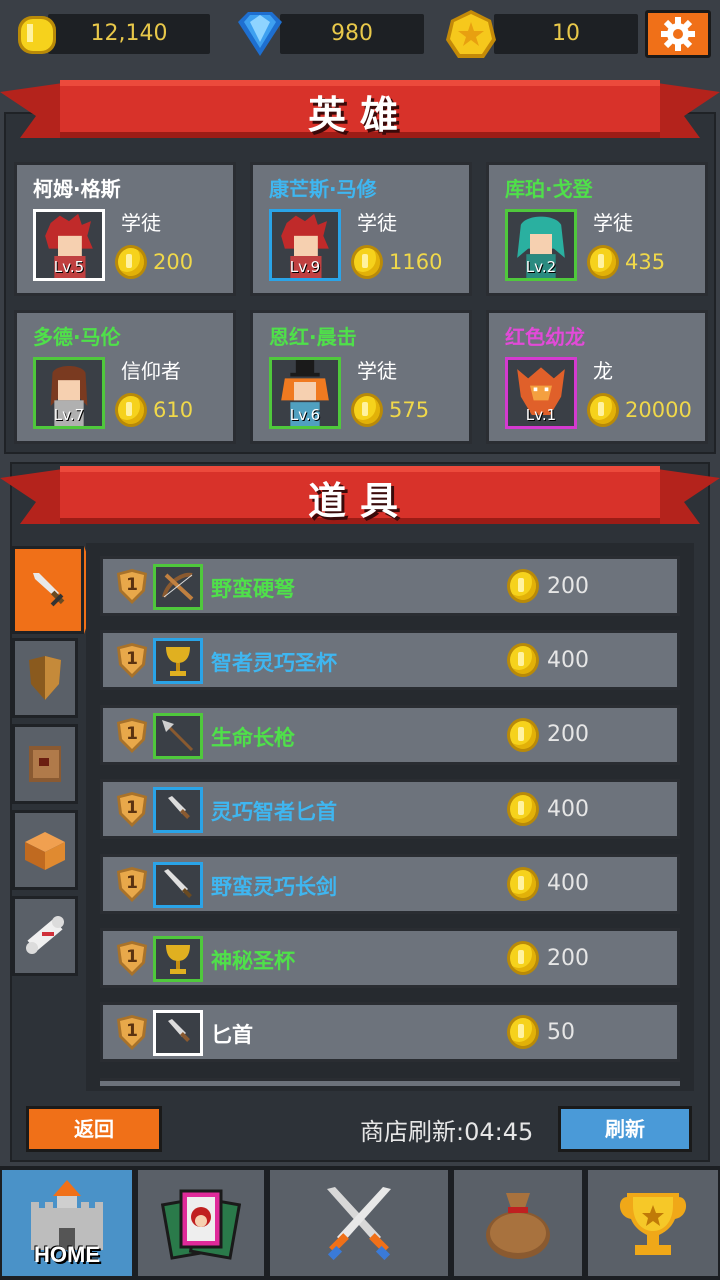 This screenshot has height=1280, width=720. I want to click on tab-armor, so click(45, 678).